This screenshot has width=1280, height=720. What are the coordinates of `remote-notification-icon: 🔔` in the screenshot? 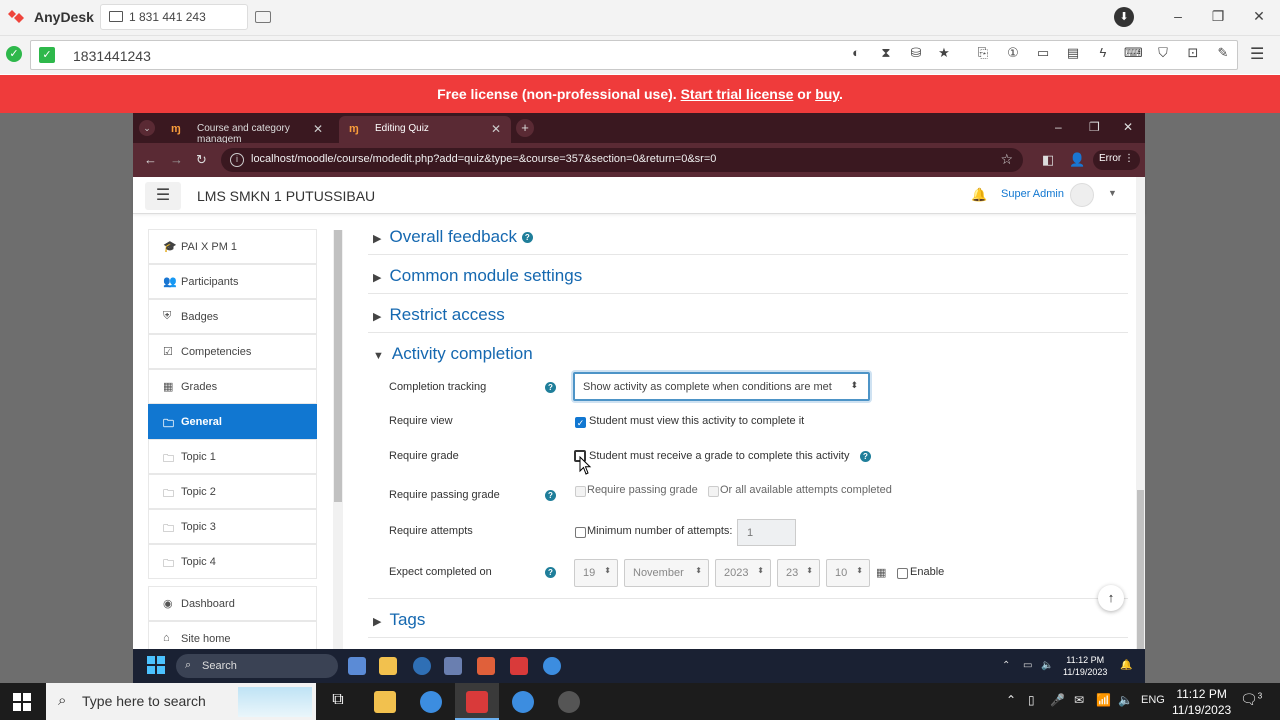 It's located at (1126, 665).